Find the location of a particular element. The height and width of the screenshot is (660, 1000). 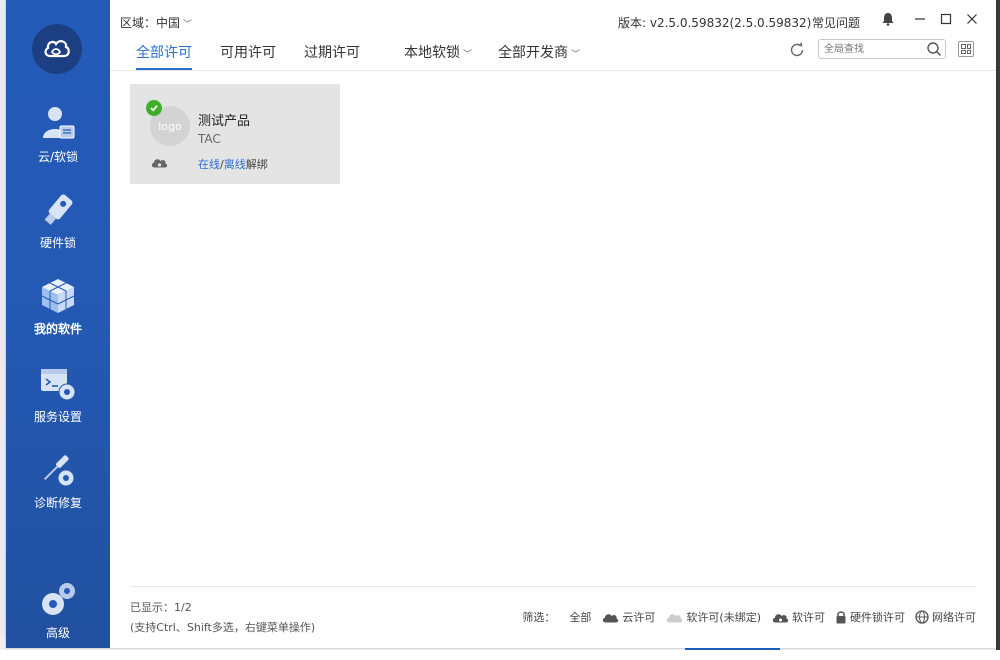

bell-icon is located at coordinates (888, 19).